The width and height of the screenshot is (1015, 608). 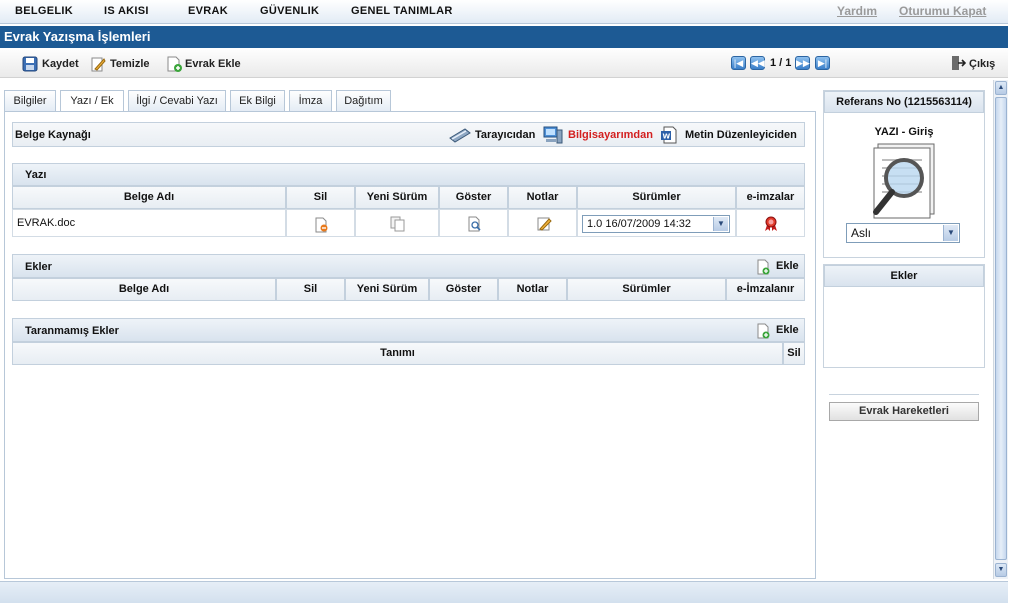 What do you see at coordinates (639, 224) in the screenshot?
I see `version-select-value: 1.0 16/07/2009 14:32` at bounding box center [639, 224].